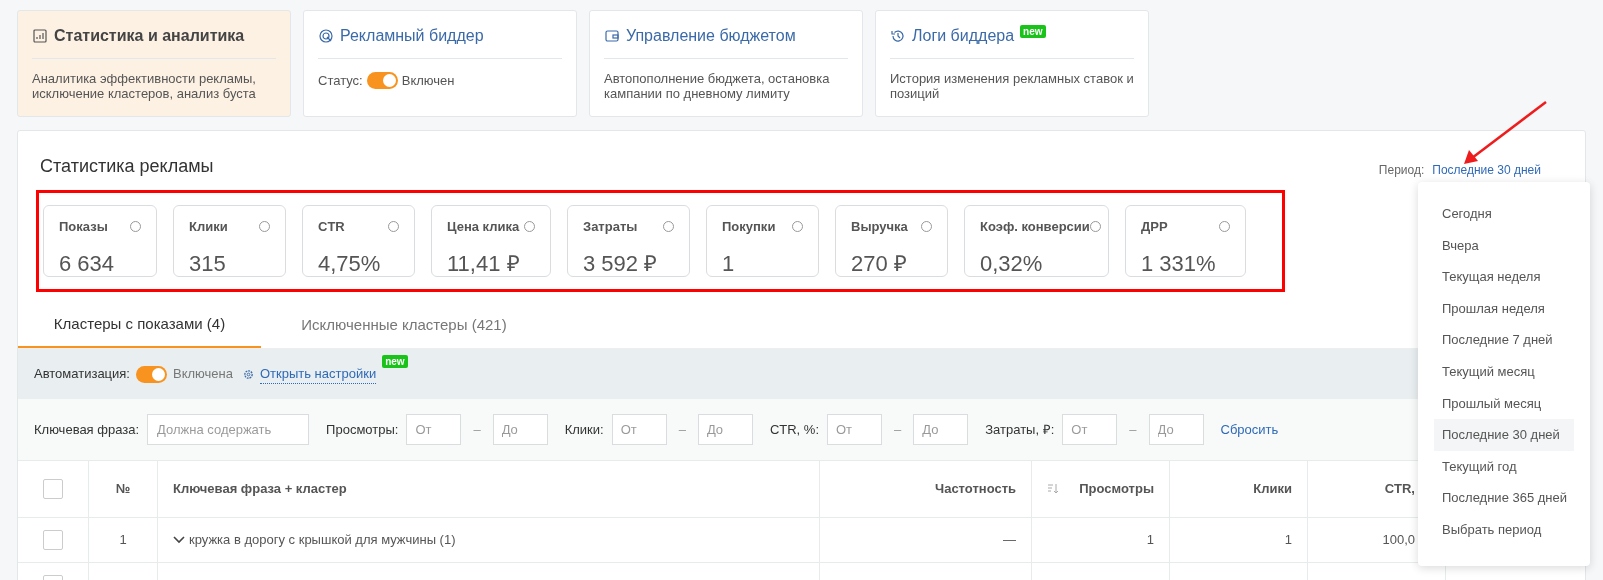 The width and height of the screenshot is (1603, 580). Describe the element at coordinates (440, 63) in the screenshot. I see `feature-card: Рекламный биддер Статус: Включен` at that location.